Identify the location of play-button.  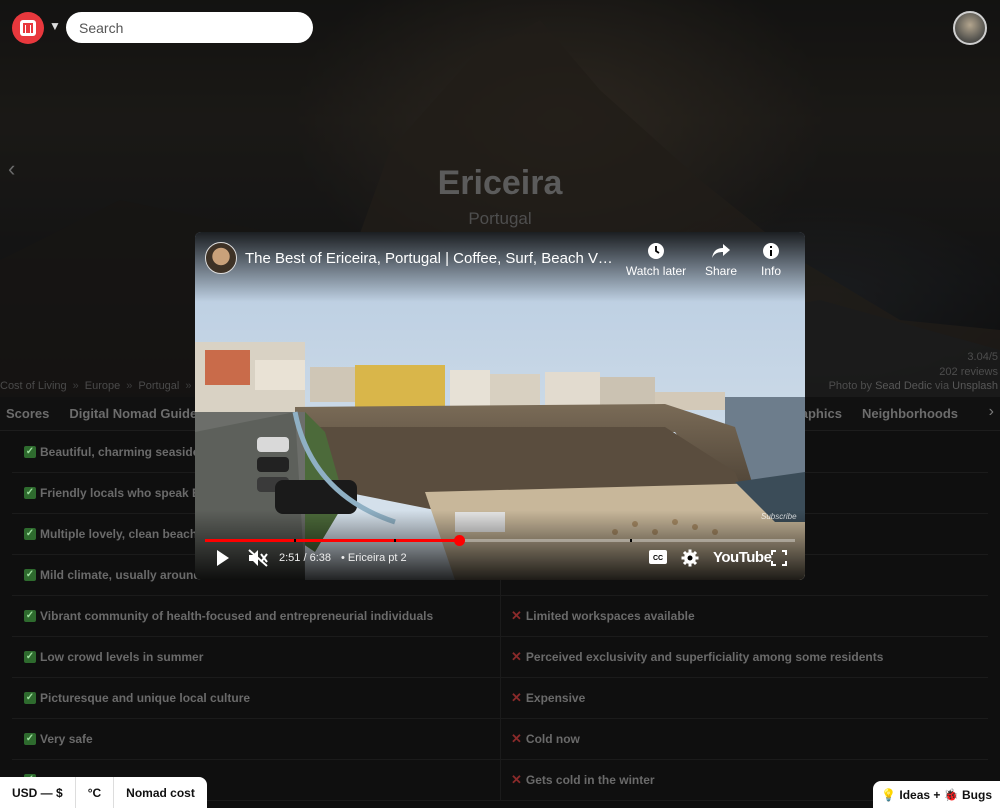
(223, 560).